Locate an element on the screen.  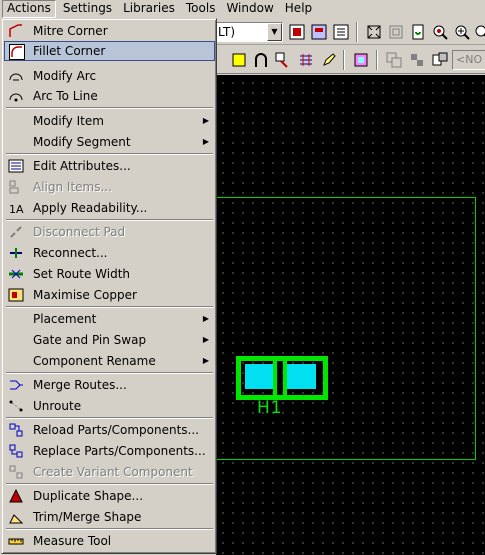
menu-item-modify-segment: Modify Segment ▶ is located at coordinates (109, 142).